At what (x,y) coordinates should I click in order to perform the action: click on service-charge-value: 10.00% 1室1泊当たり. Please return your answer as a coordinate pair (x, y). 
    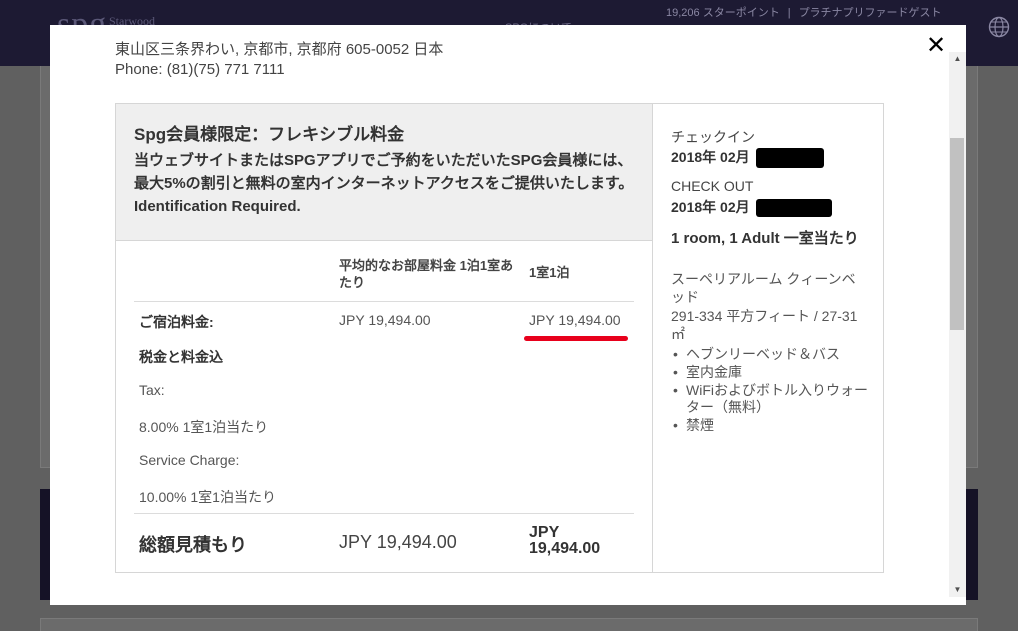
    Looking at the image, I should click on (207, 497).